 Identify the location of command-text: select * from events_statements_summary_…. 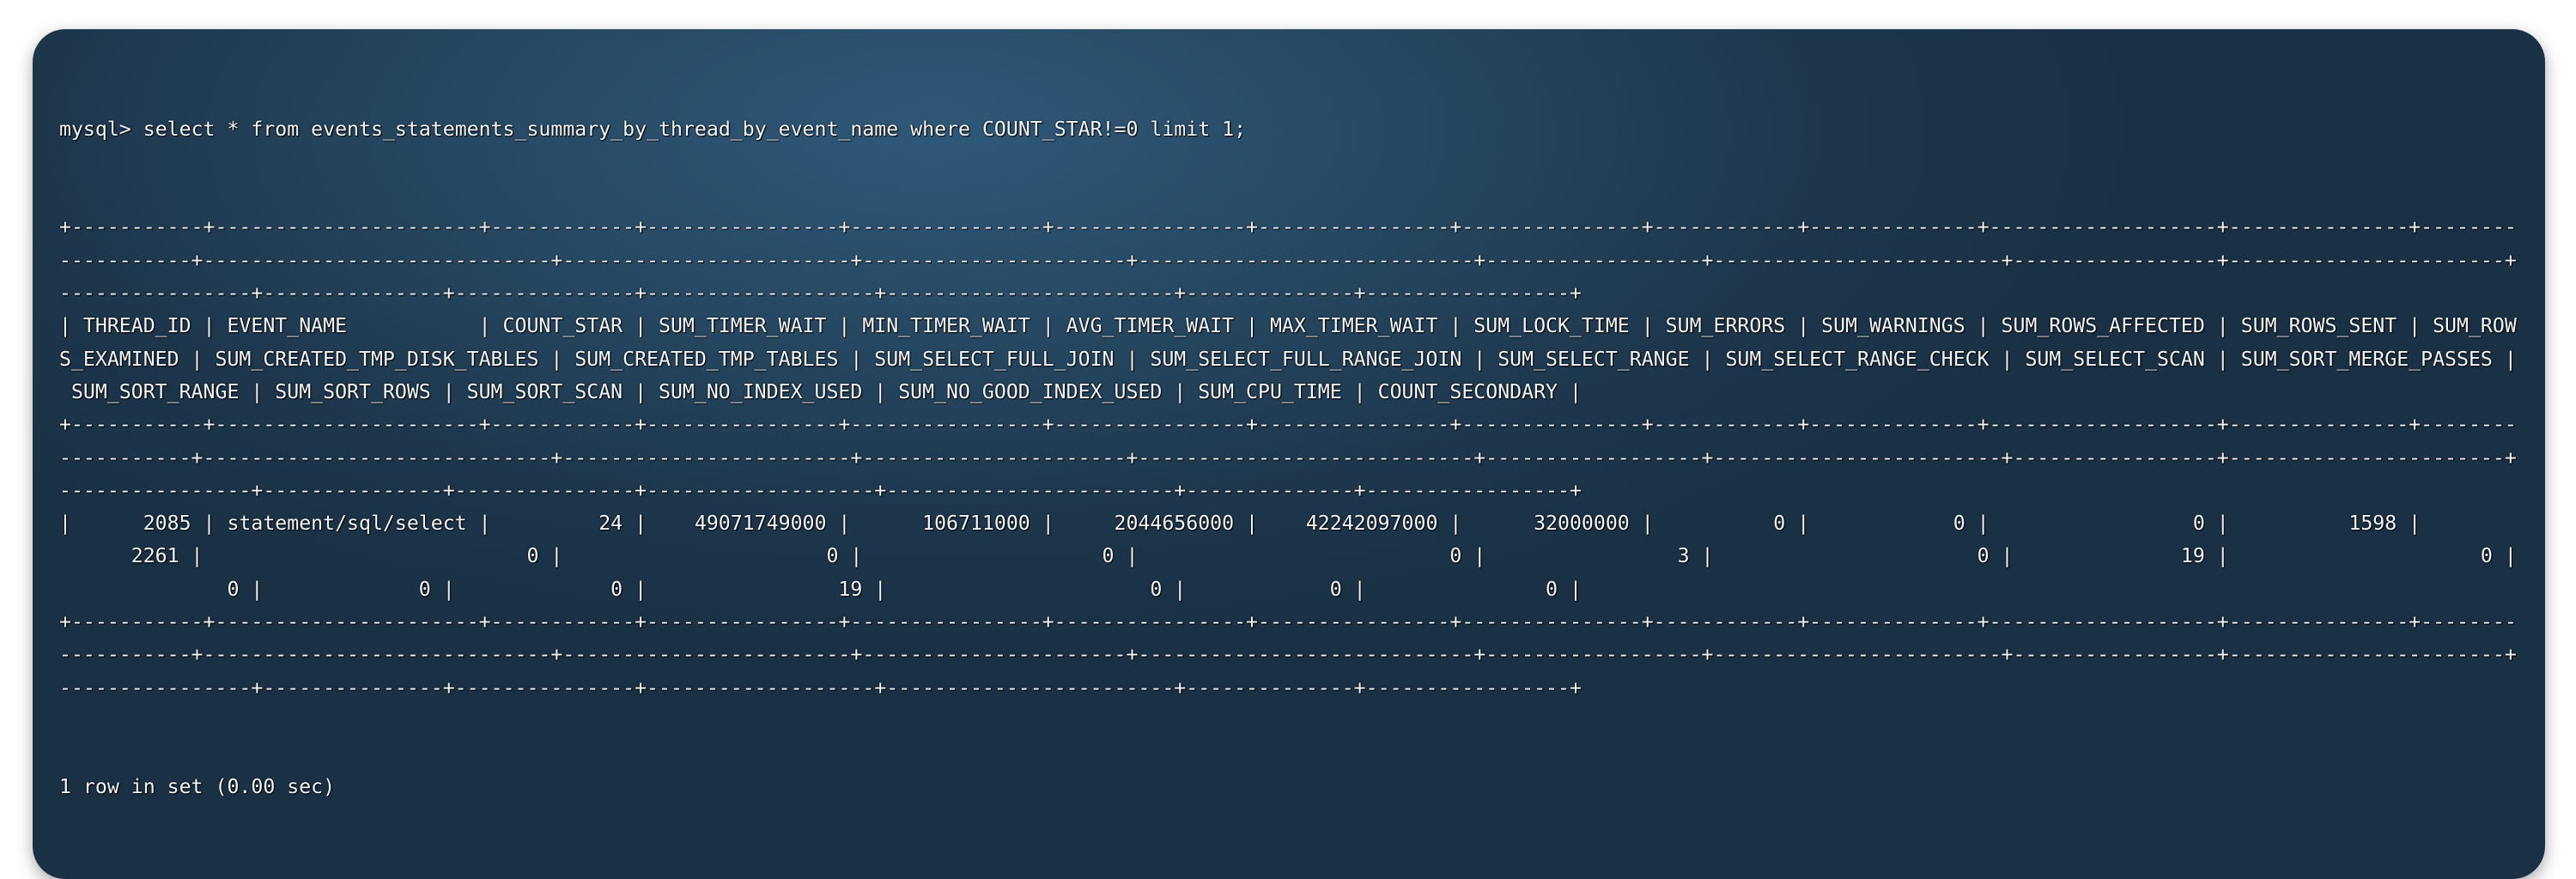
(695, 129).